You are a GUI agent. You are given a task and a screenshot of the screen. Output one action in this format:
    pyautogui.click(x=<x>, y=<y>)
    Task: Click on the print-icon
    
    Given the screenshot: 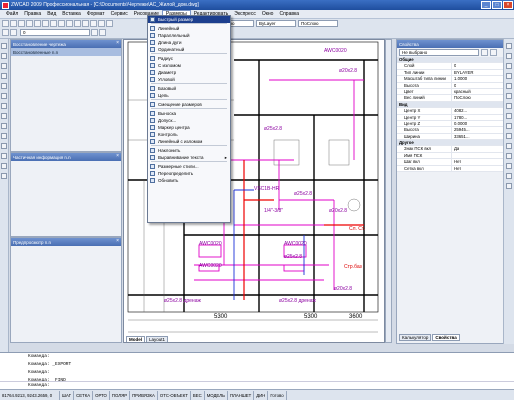 What is the action you would take?
    pyautogui.click(x=29, y=23)
    